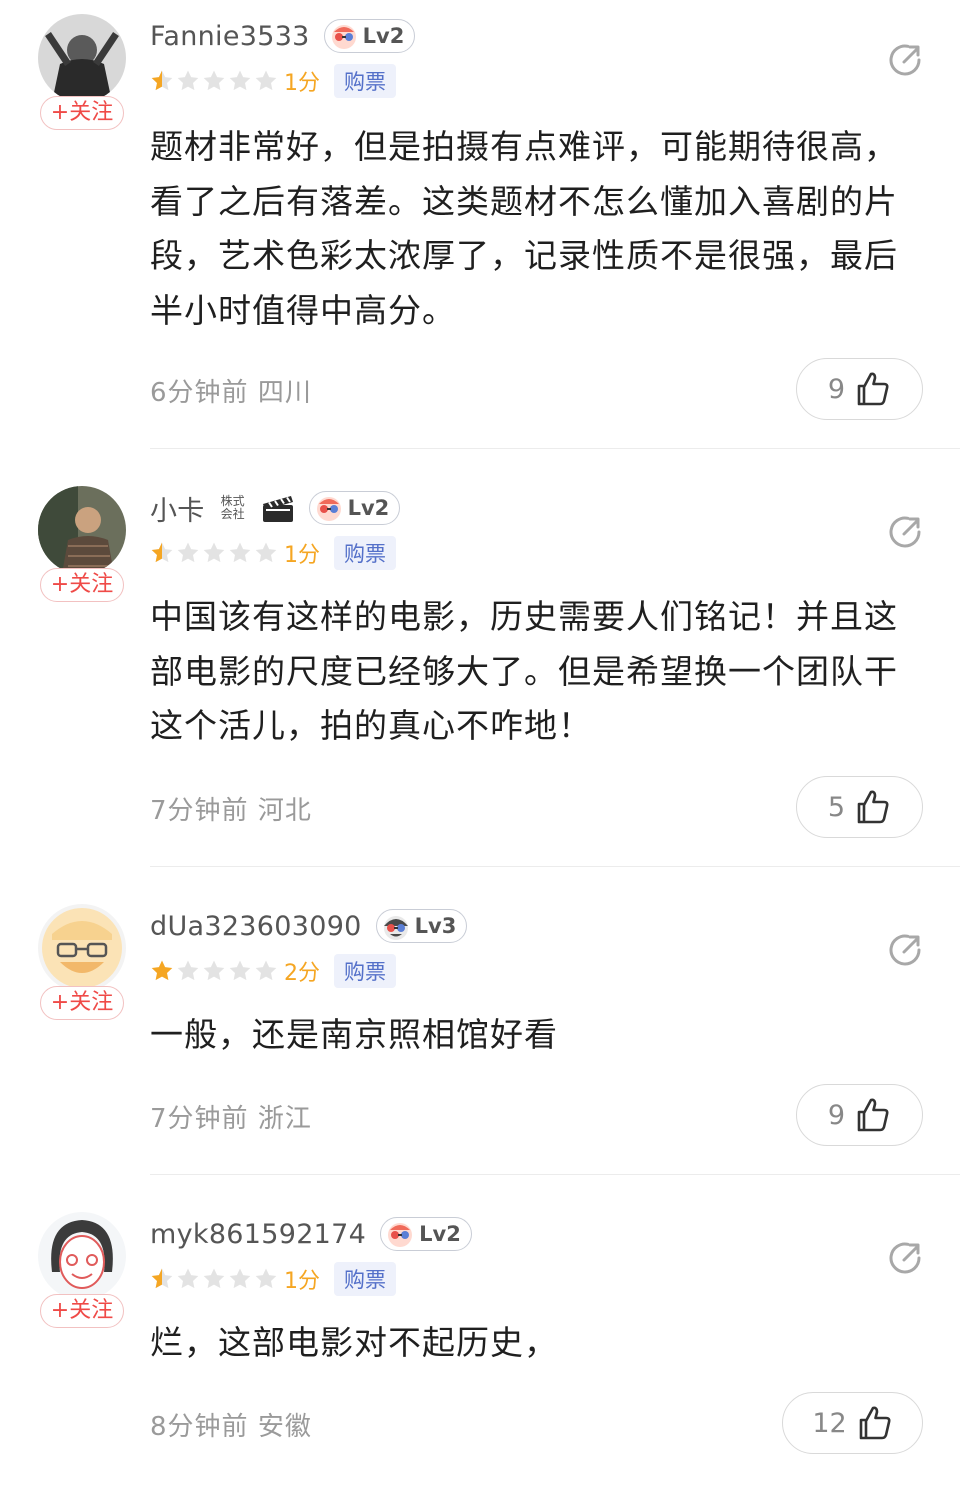  I want to click on username: myk861592174, so click(258, 1234).